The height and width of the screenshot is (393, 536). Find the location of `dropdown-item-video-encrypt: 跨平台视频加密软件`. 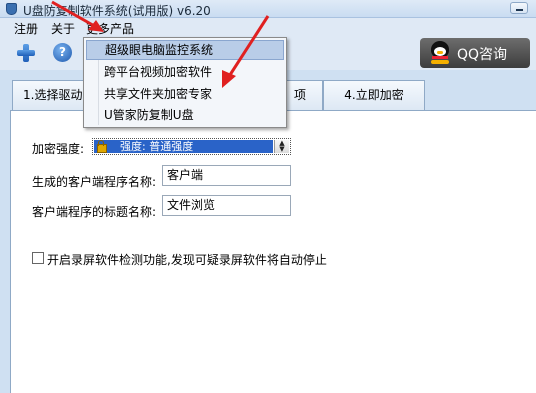

dropdown-item-video-encrypt: 跨平台视频加密软件 is located at coordinates (185, 72).